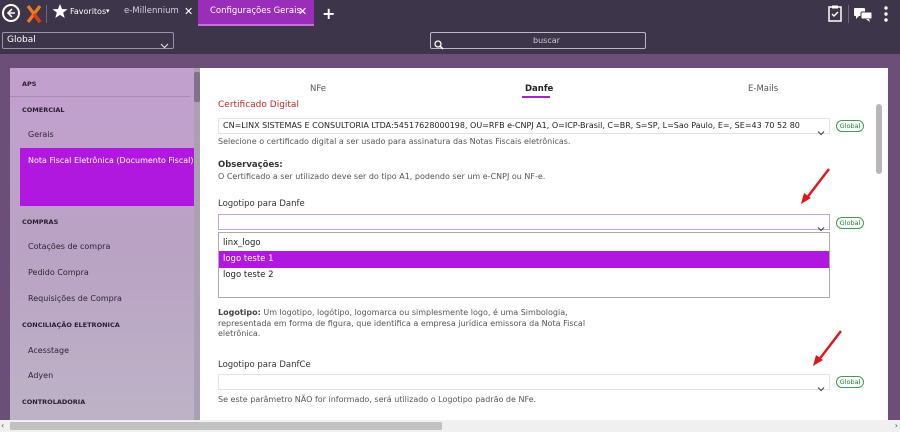 This screenshot has height=432, width=900. Describe the element at coordinates (524, 243) in the screenshot. I see `dropdown-option-linx-logo: linx_logo` at that location.